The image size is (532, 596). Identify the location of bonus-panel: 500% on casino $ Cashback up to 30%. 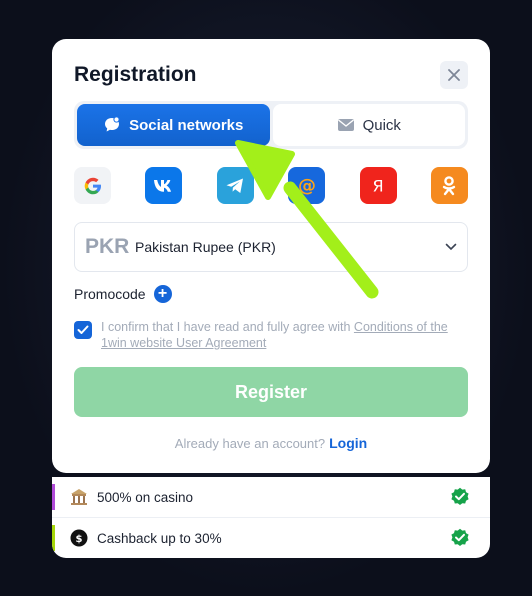
(271, 517).